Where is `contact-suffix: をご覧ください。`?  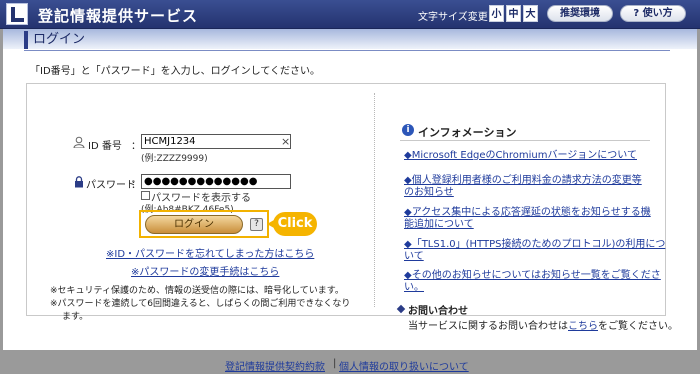
contact-suffix: をご覧ください。 is located at coordinates (638, 326).